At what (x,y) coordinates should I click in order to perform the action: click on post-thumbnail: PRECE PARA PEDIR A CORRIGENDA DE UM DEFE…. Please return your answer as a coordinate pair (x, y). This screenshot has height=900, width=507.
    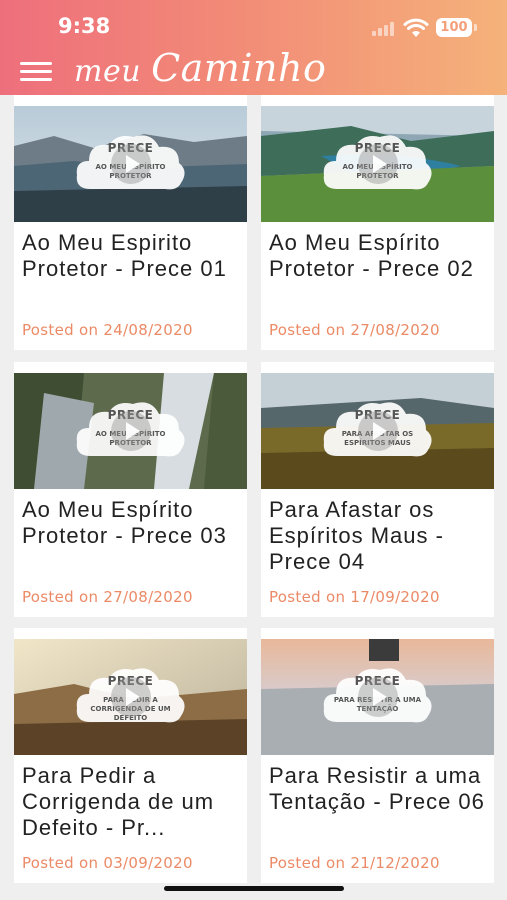
    Looking at the image, I should click on (130, 697).